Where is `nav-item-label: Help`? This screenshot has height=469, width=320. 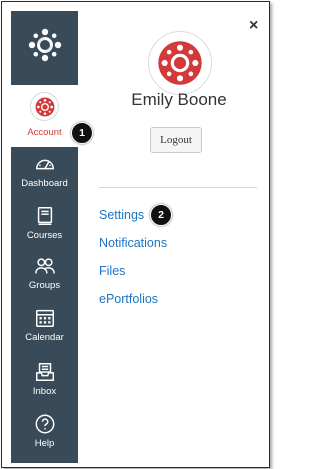 nav-item-label: Help is located at coordinates (44, 443).